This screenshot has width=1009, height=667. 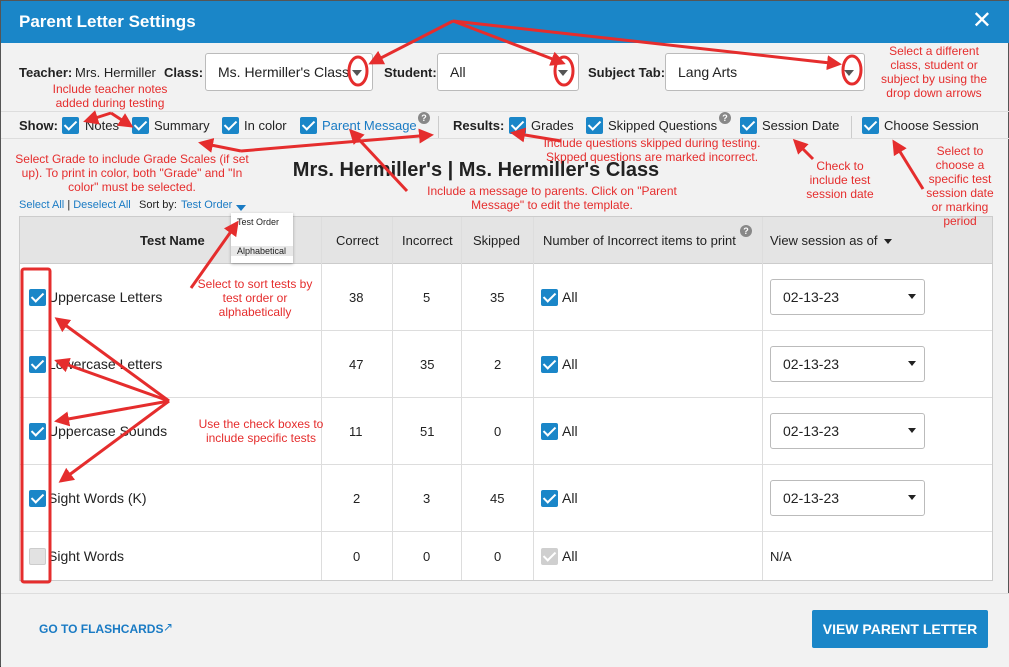 I want to click on select-links: Select All | Deselect All, so click(x=75, y=205).